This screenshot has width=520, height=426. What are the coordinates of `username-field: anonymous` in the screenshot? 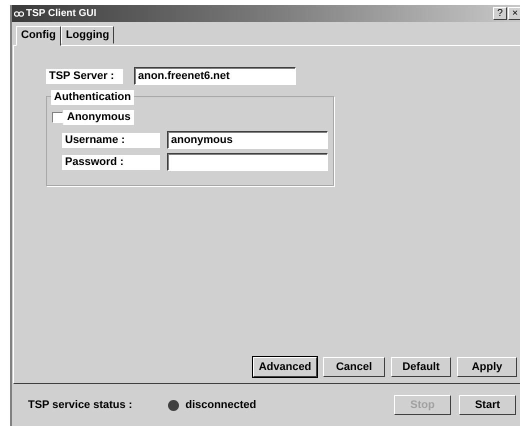 It's located at (247, 140).